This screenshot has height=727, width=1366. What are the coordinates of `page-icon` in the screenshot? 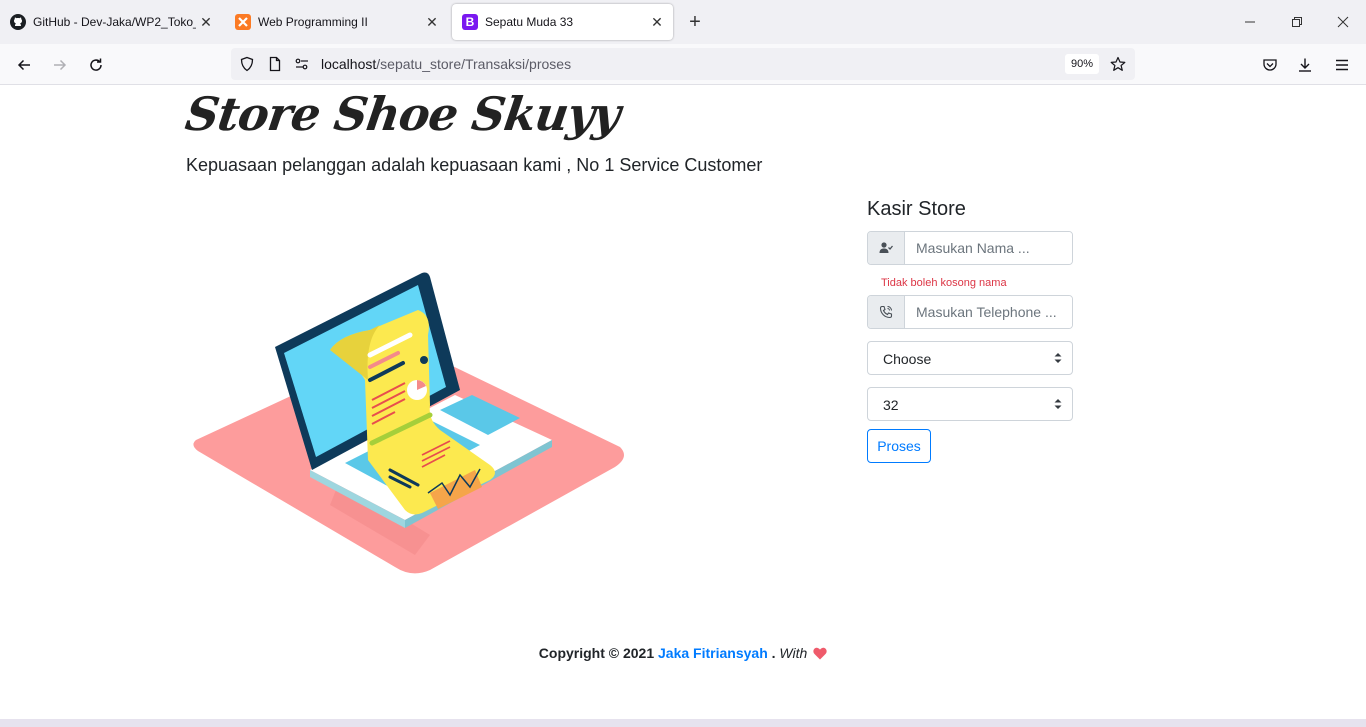 It's located at (275, 64).